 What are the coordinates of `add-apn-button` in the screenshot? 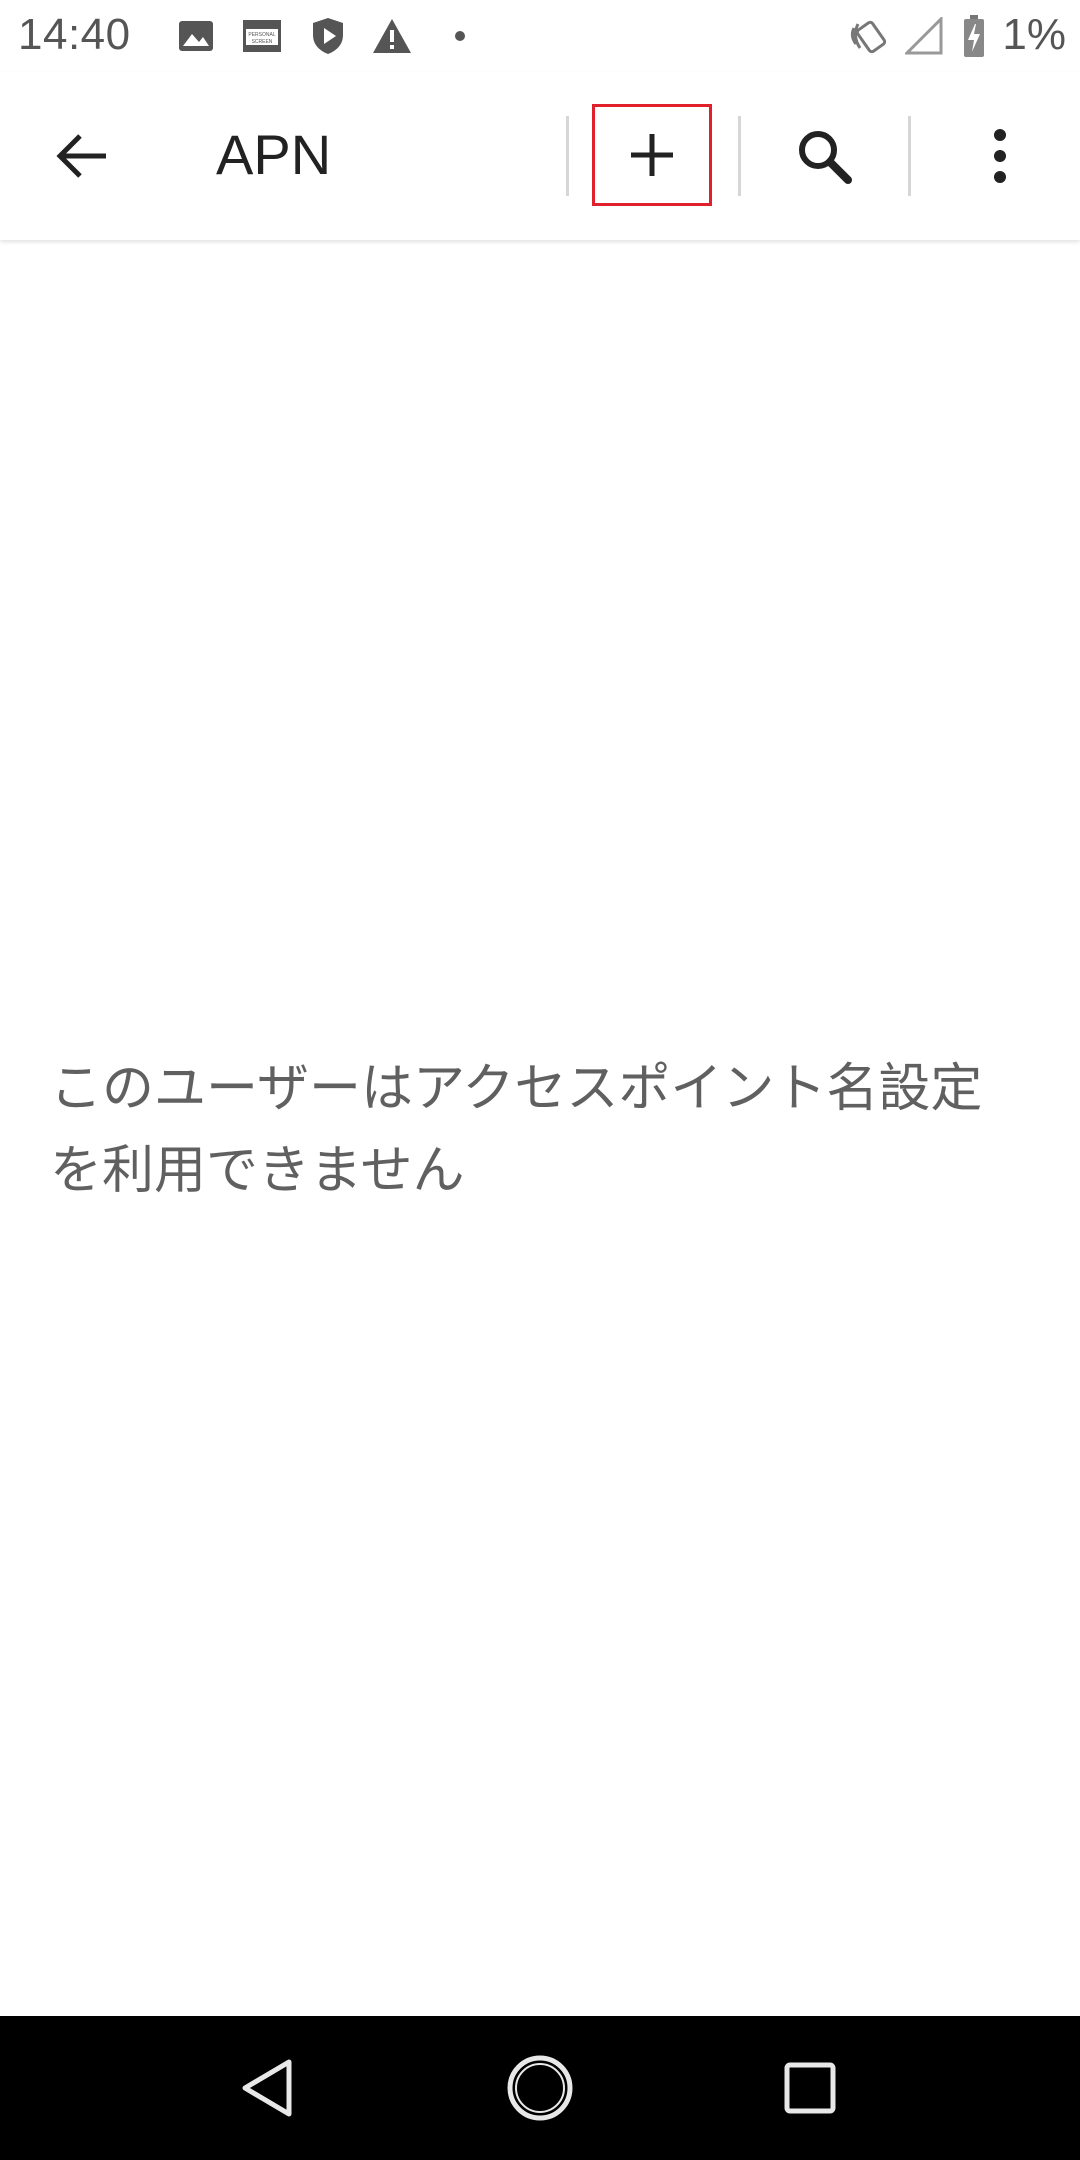 It's located at (652, 155).